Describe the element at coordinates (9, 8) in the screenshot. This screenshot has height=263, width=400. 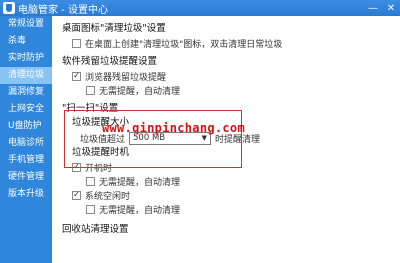
I see `app-logo-icon` at that location.